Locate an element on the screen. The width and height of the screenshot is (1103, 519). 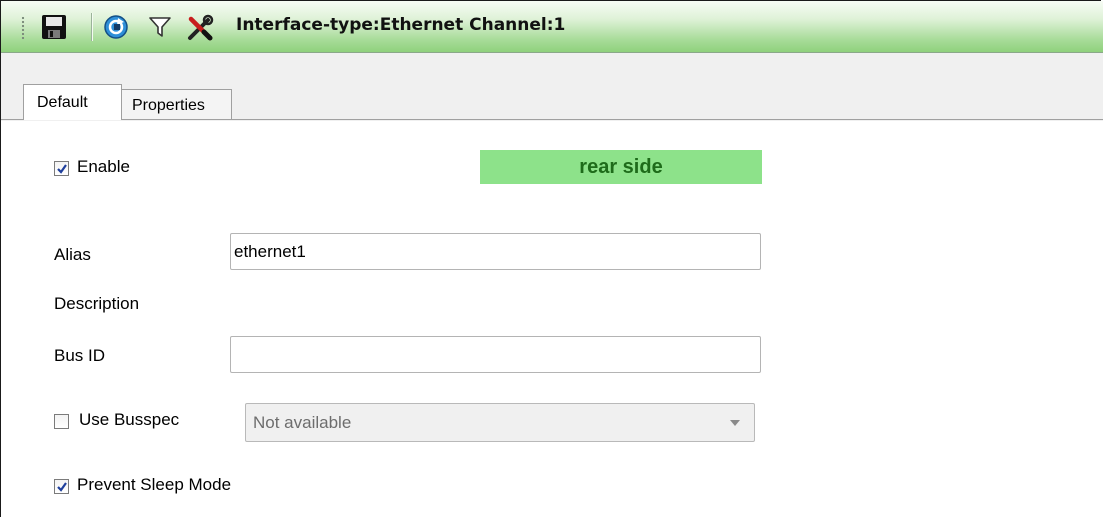
save-icon is located at coordinates (54, 27).